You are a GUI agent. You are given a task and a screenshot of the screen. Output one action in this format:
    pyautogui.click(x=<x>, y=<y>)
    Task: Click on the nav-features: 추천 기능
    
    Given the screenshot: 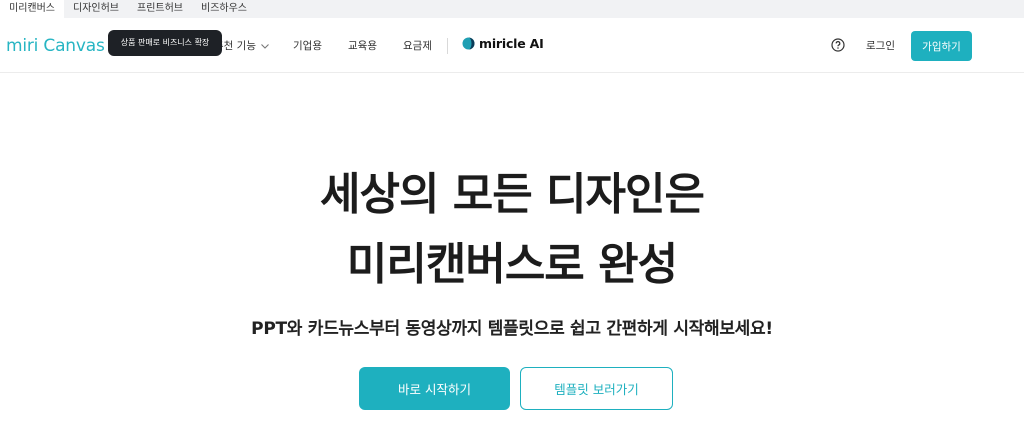 What is the action you would take?
    pyautogui.click(x=242, y=46)
    